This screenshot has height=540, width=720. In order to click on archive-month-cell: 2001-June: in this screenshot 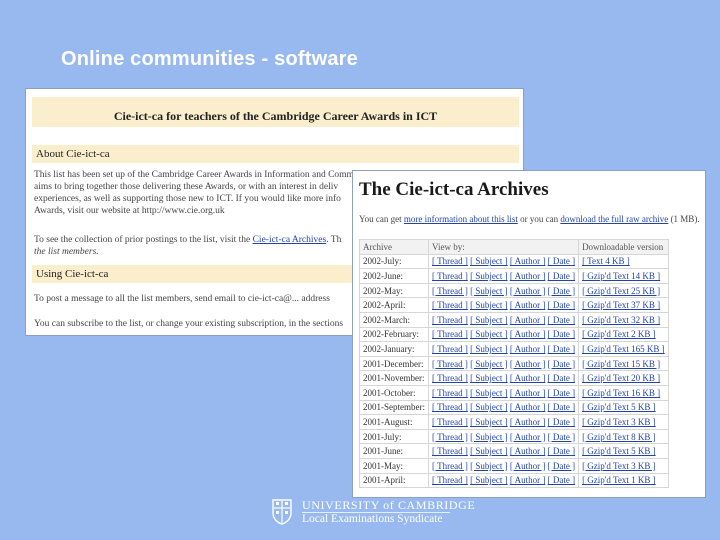, I will do `click(394, 451)`.